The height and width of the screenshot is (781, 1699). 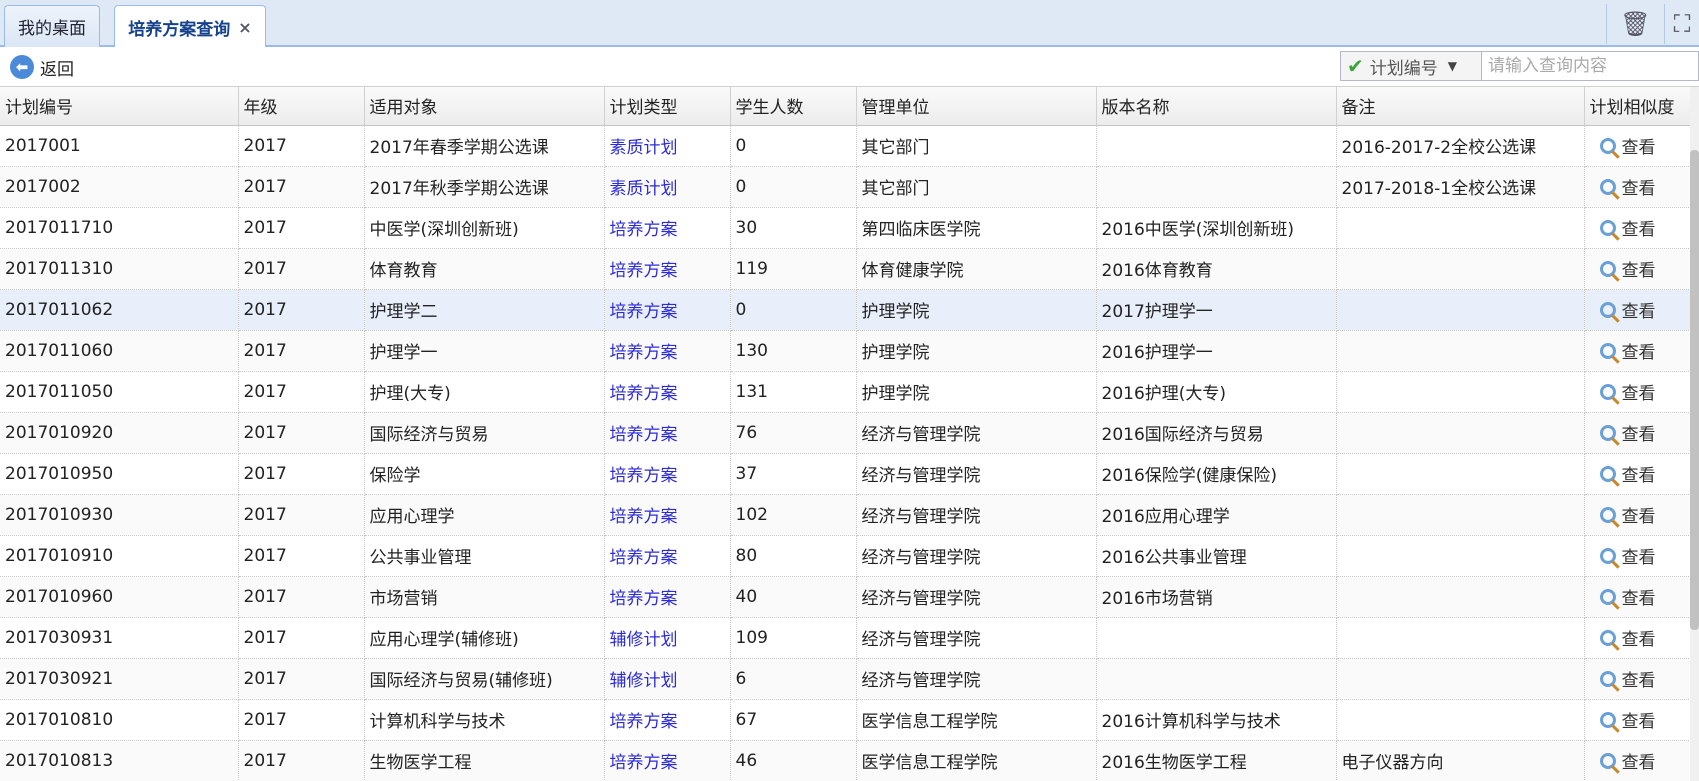 I want to click on table-row: 2017030931 2017 应用心理学(辅修班) 辅修计划 109 经济与管理学院 查看, so click(x=845, y=638).